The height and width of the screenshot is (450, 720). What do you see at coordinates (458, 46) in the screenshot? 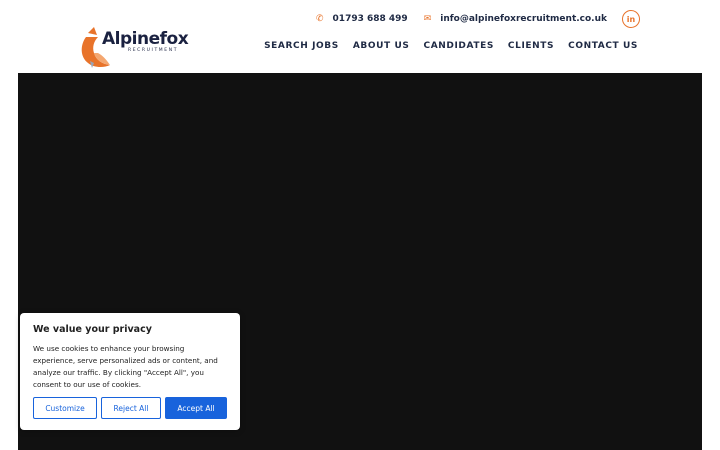
I see `nav-candidates: CANDIDATES` at bounding box center [458, 46].